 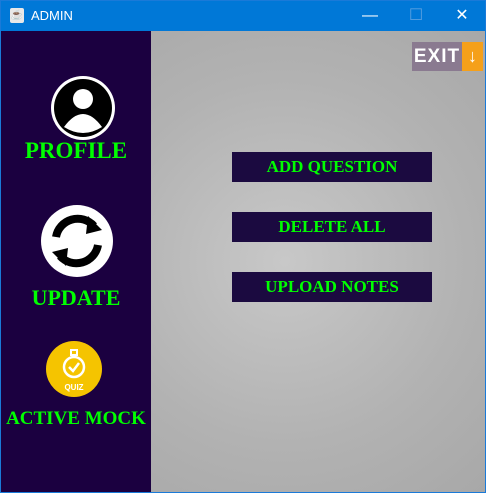 I want to click on profile-icon, so click(x=83, y=108).